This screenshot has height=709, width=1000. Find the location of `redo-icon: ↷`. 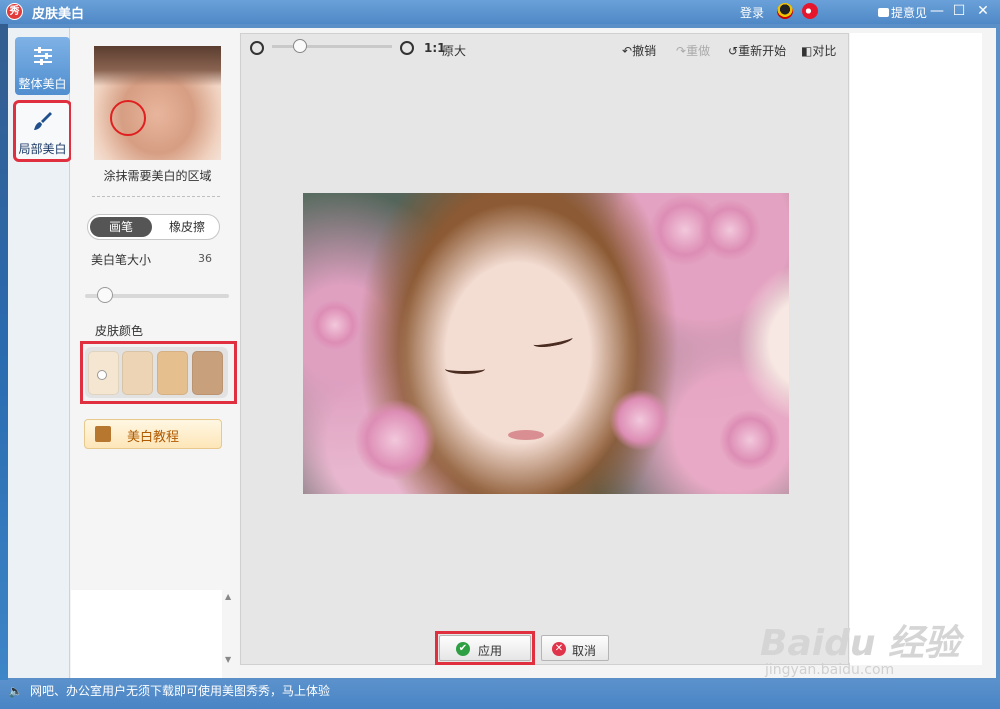

redo-icon: ↷ is located at coordinates (681, 51).